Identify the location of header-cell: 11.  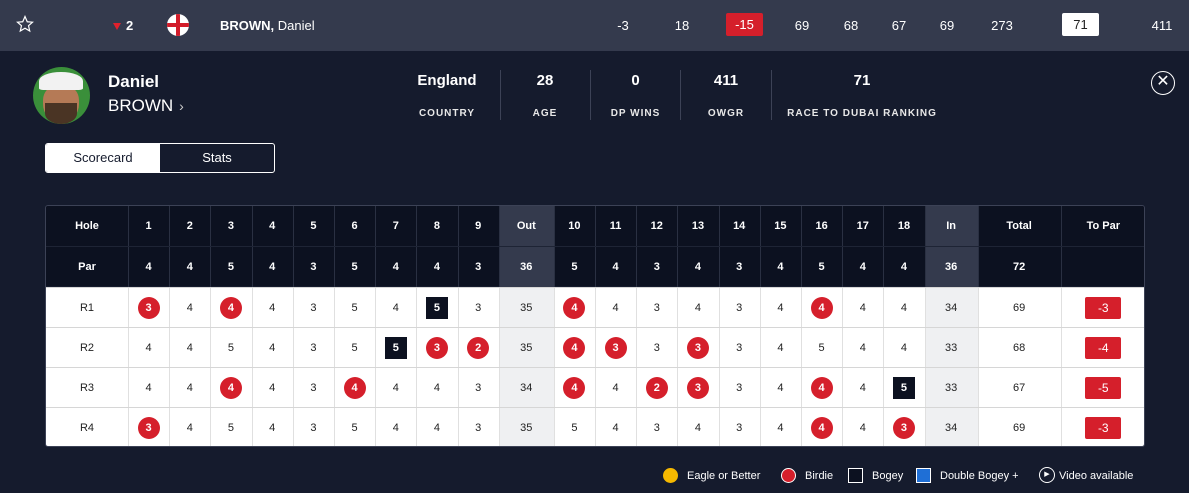
(615, 226).